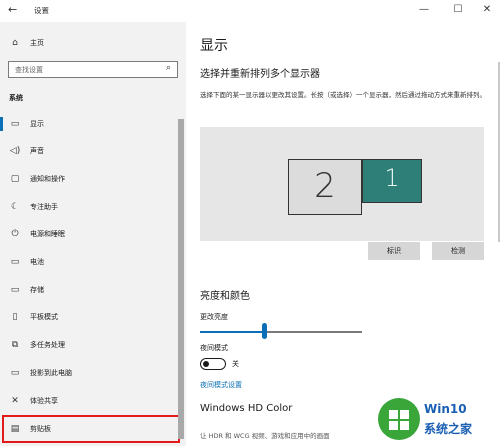 This screenshot has width=500, height=446. I want to click on sidebar-item-battery: ▭ 电池, so click(26, 262).